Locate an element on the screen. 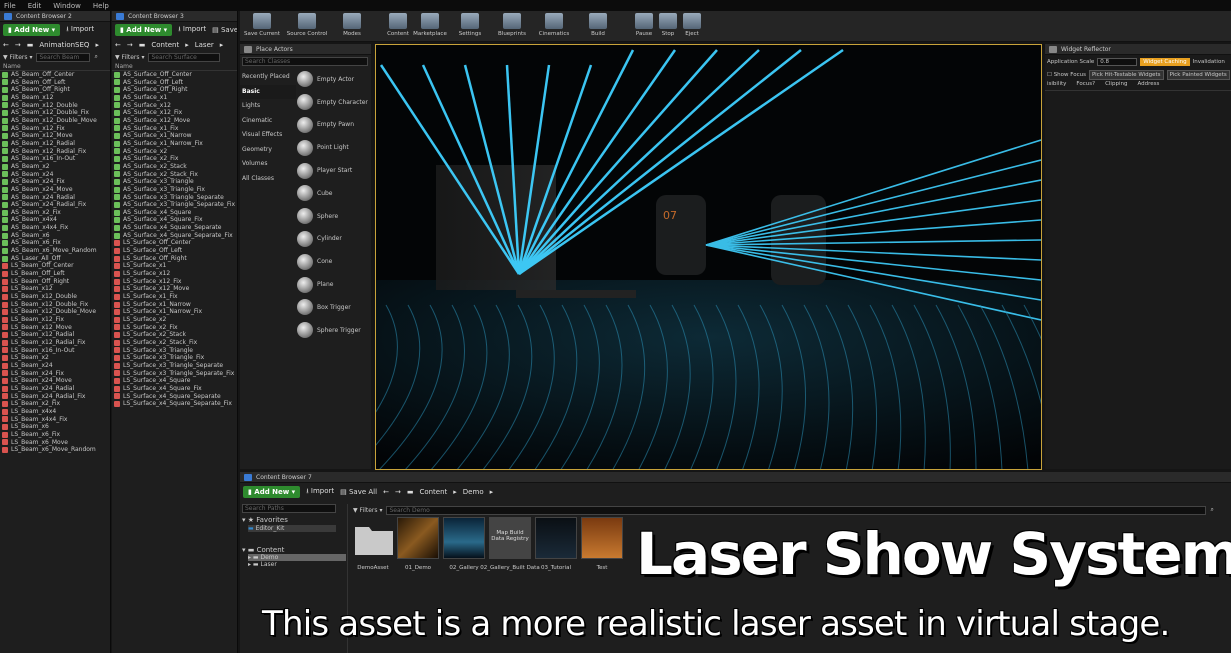  list-item: AS_Beam_x2 is located at coordinates (56, 167).